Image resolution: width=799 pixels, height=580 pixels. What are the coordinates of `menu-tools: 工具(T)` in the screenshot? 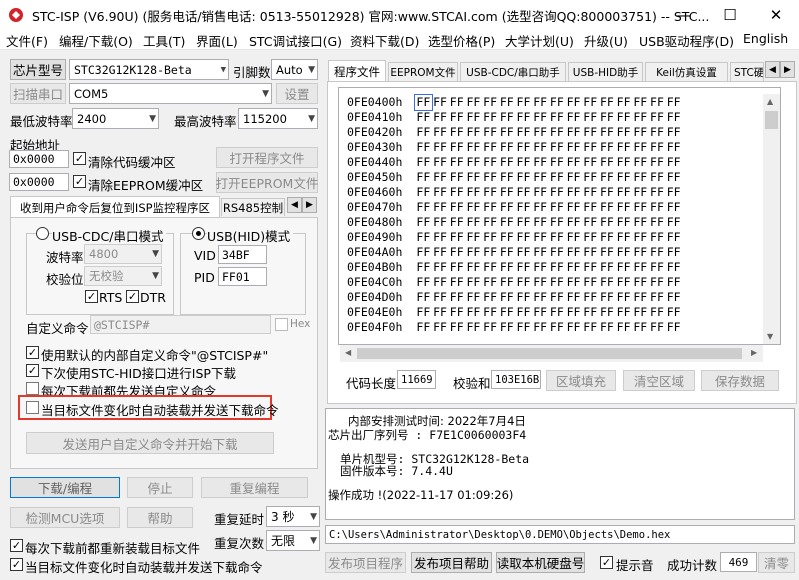 It's located at (164, 40).